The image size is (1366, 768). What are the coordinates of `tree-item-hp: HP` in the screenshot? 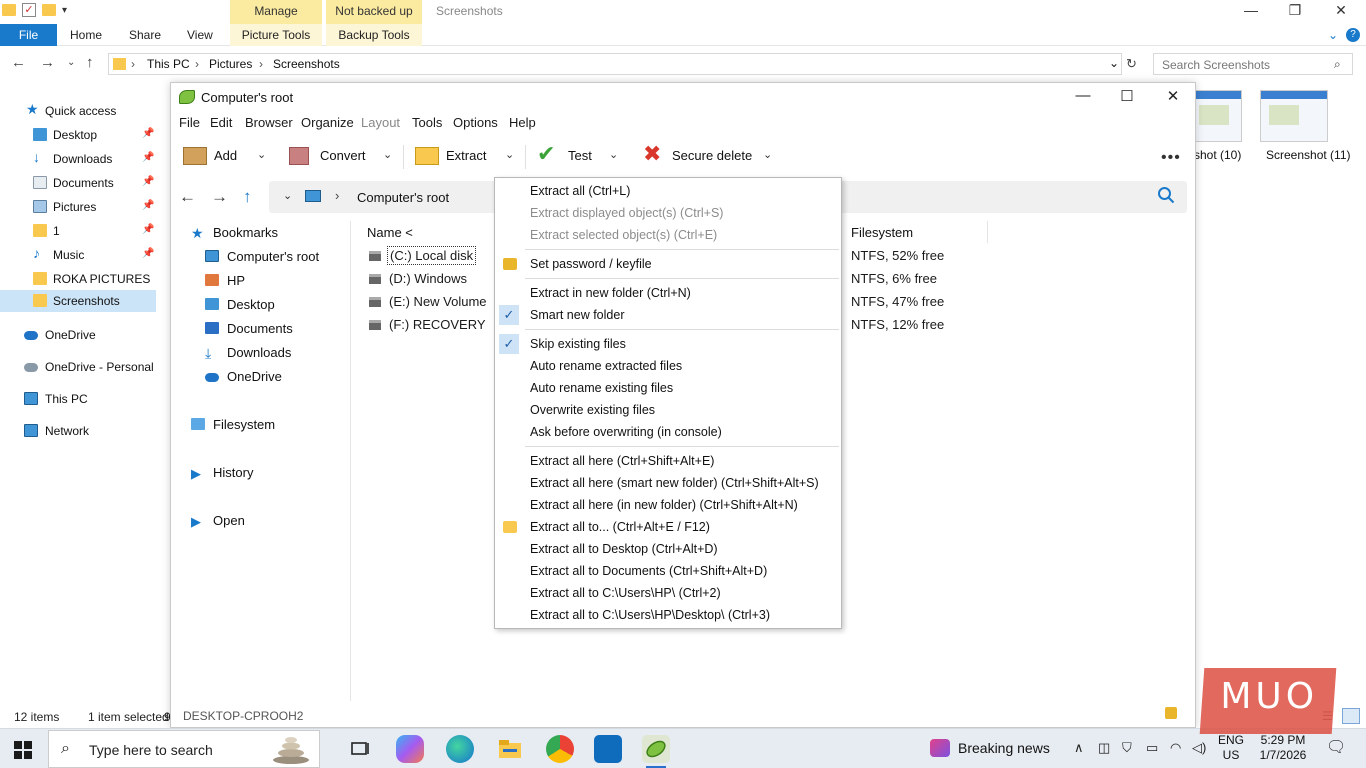 It's located at (225, 280).